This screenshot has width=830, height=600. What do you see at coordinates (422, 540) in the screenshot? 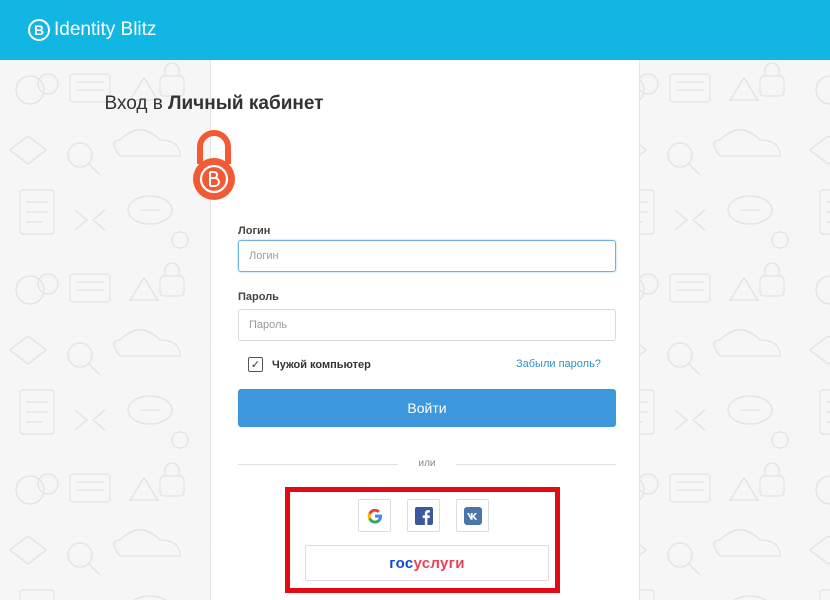
I see `highlight-box` at bounding box center [422, 540].